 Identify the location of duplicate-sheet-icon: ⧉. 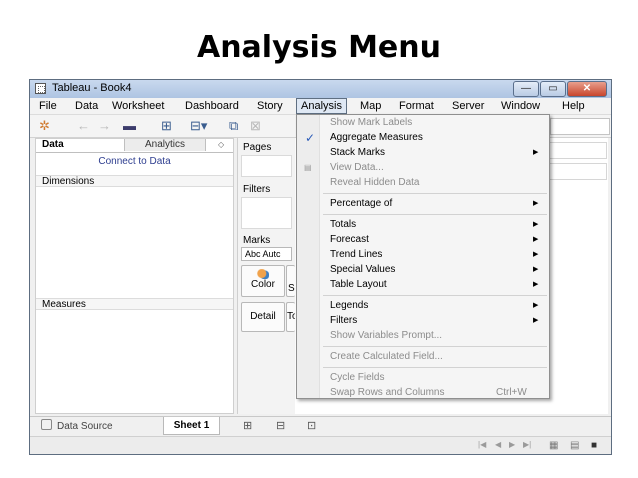
(233, 126).